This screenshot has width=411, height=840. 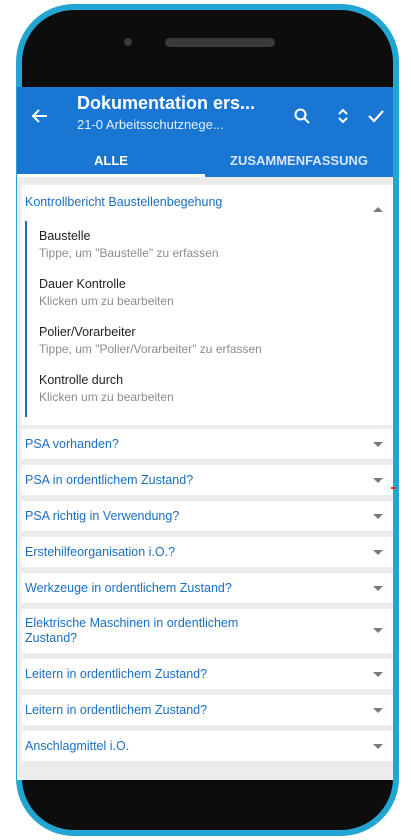 I want to click on search-icon, so click(x=302, y=116).